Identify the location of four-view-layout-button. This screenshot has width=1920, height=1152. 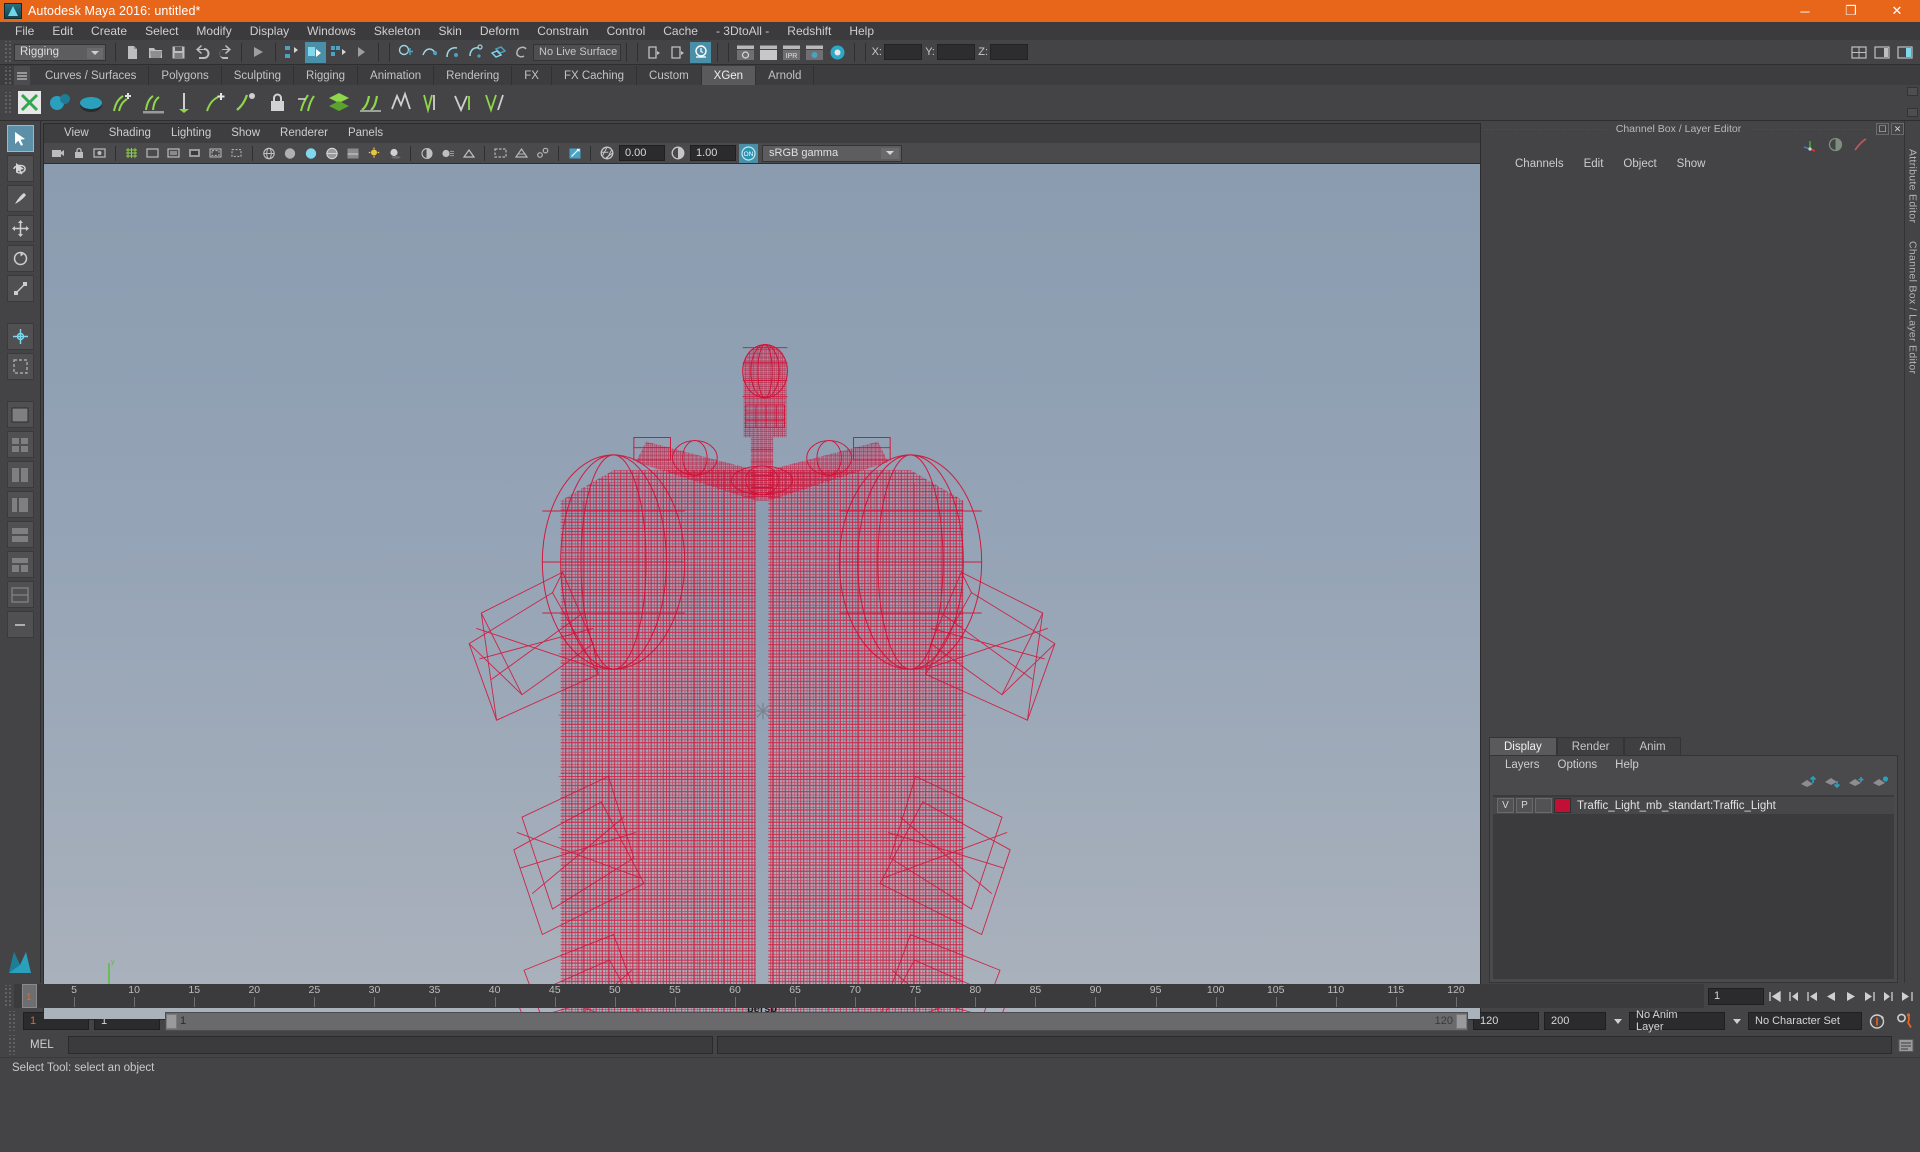
(20, 444).